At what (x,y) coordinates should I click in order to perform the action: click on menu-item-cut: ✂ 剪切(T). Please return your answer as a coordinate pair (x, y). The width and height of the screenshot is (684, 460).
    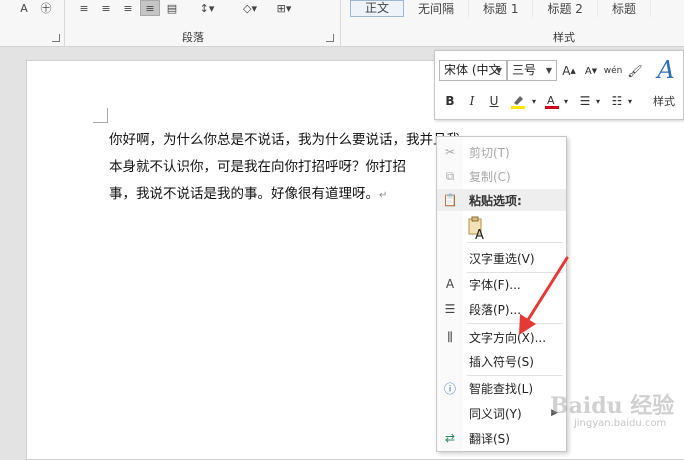
    Looking at the image, I should click on (501, 152).